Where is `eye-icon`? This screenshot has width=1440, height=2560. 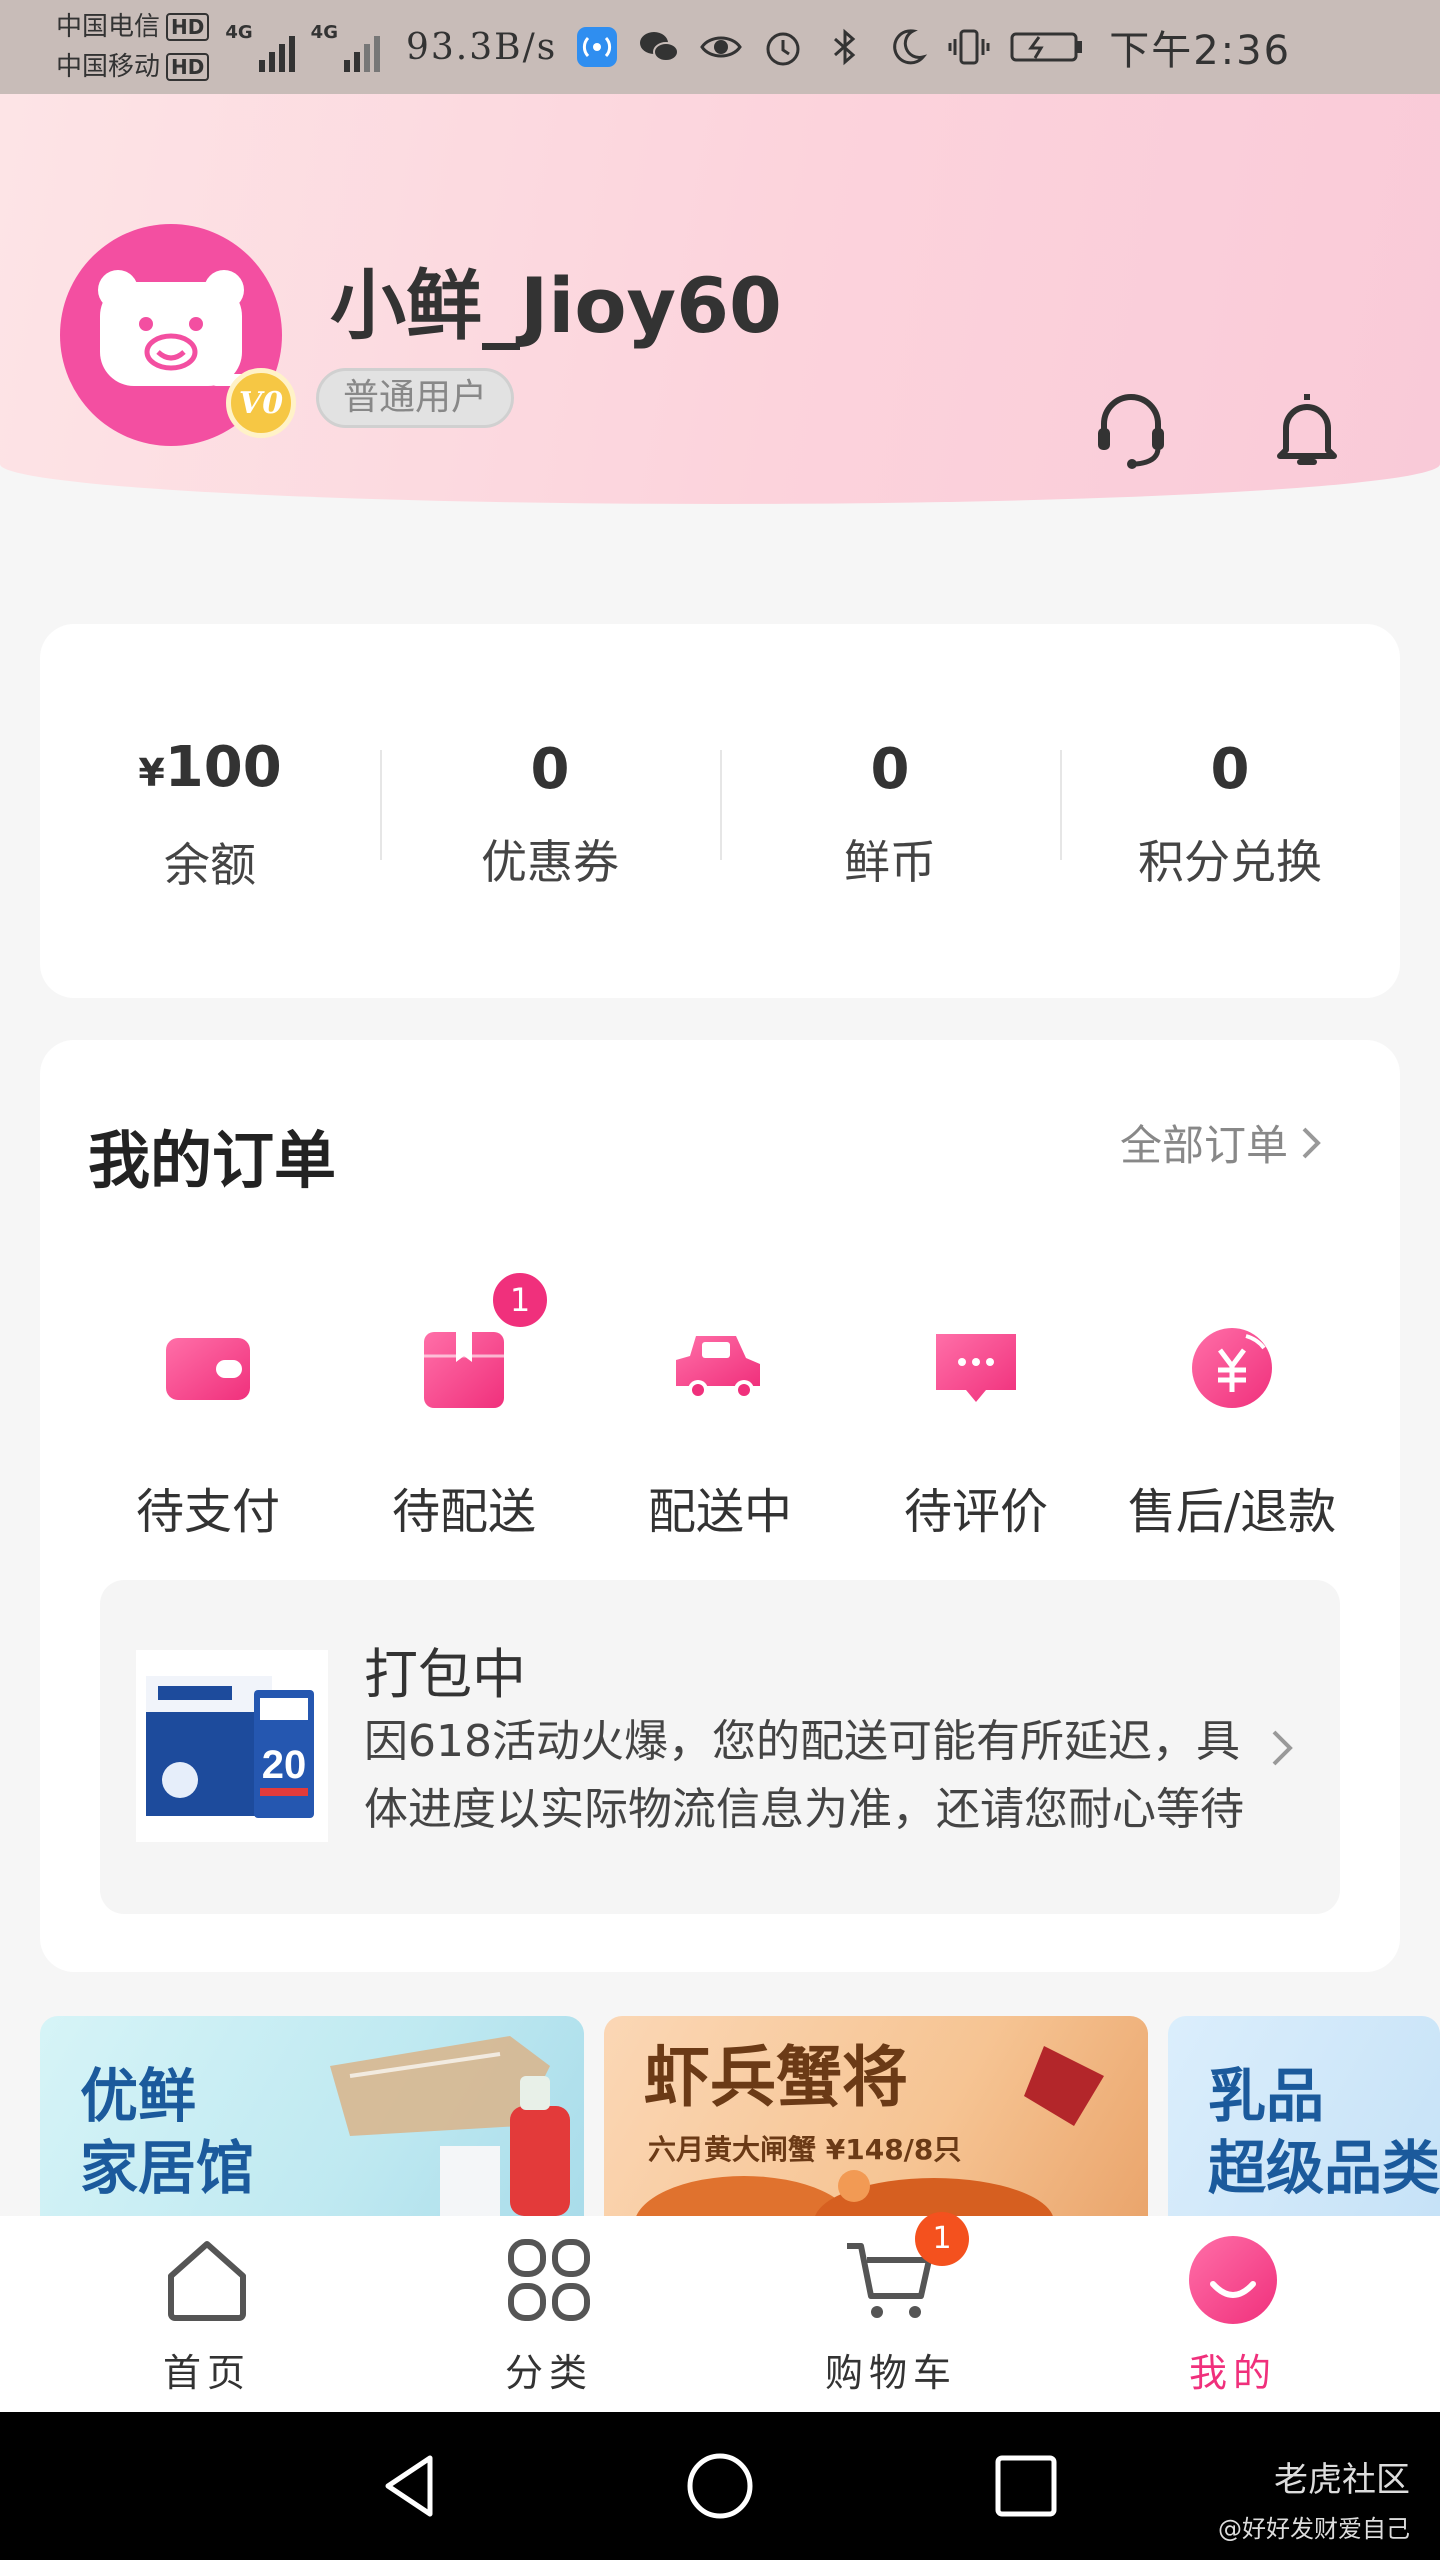 eye-icon is located at coordinates (721, 47).